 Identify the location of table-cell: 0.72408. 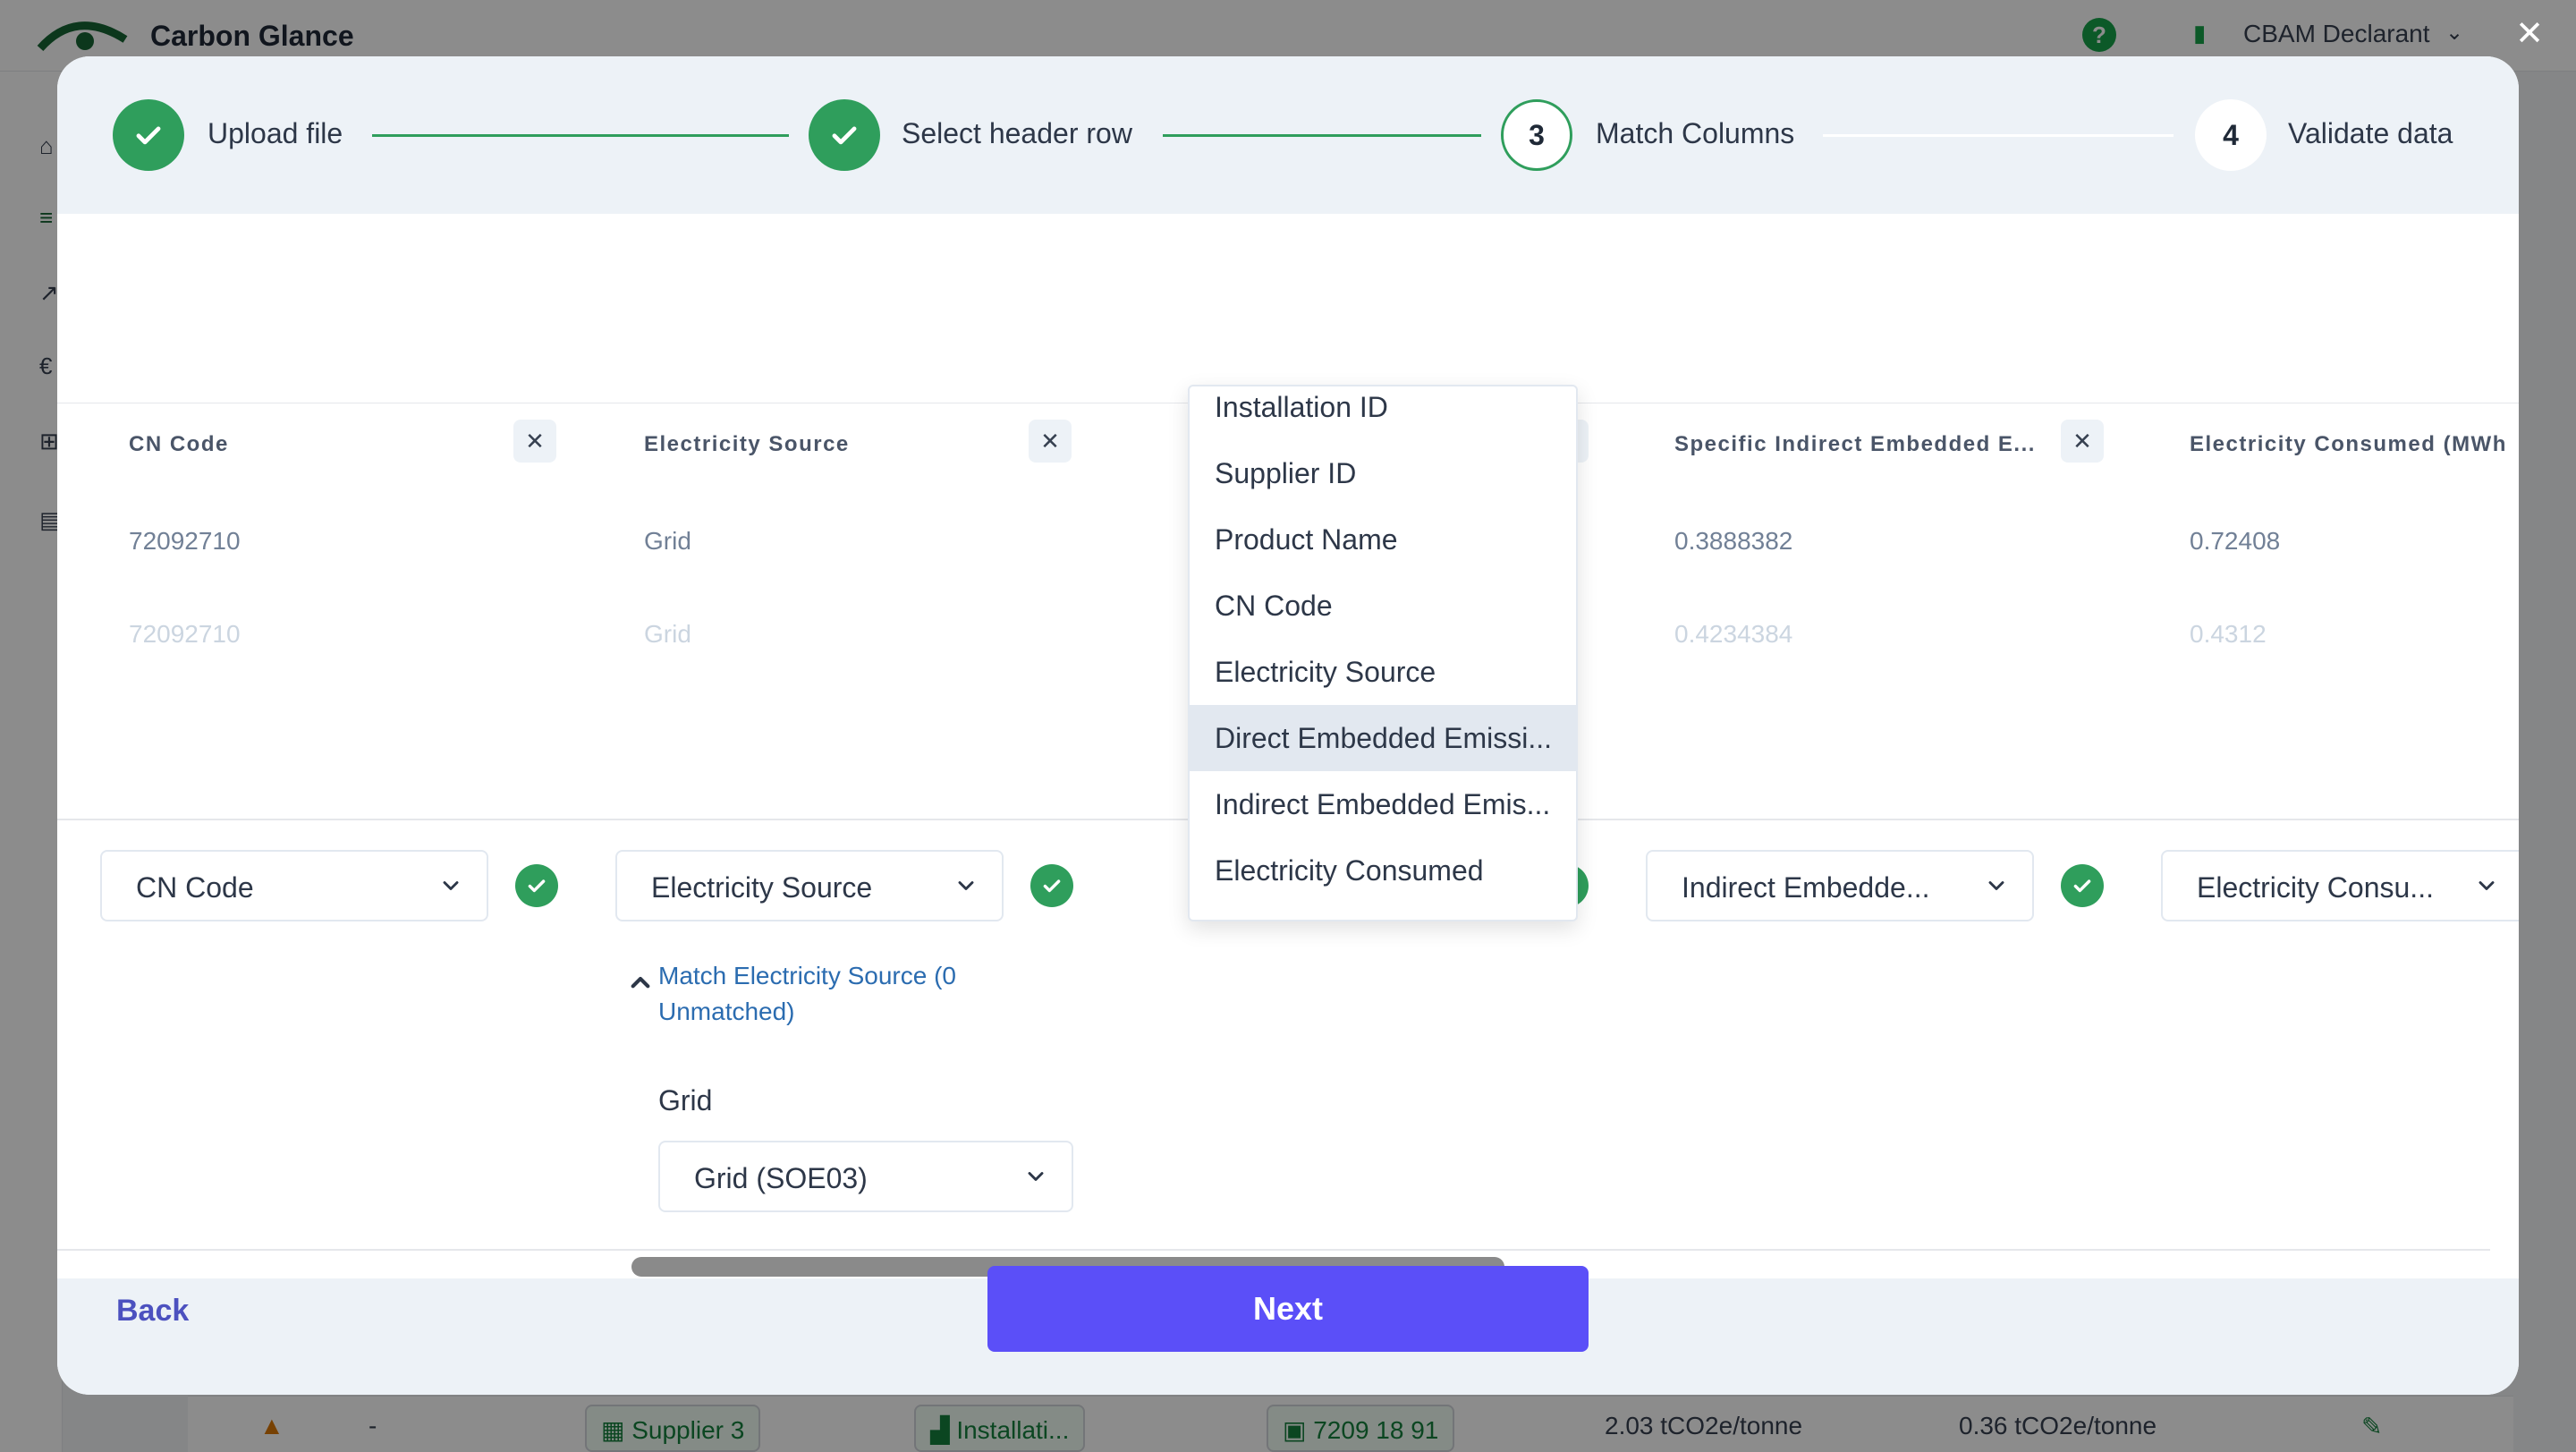
(2235, 541).